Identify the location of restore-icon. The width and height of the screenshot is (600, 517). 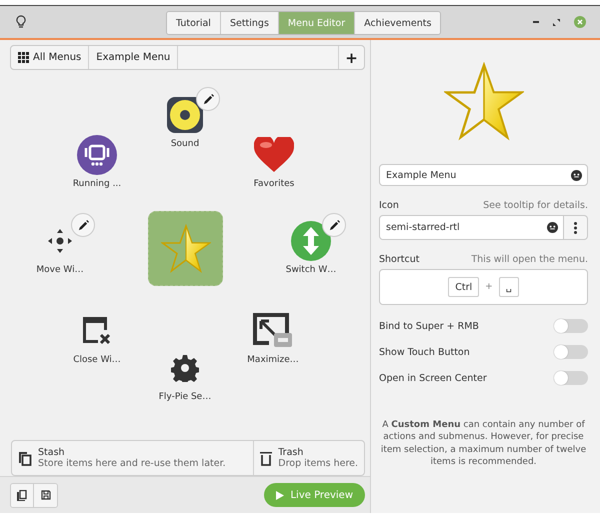
(556, 22).